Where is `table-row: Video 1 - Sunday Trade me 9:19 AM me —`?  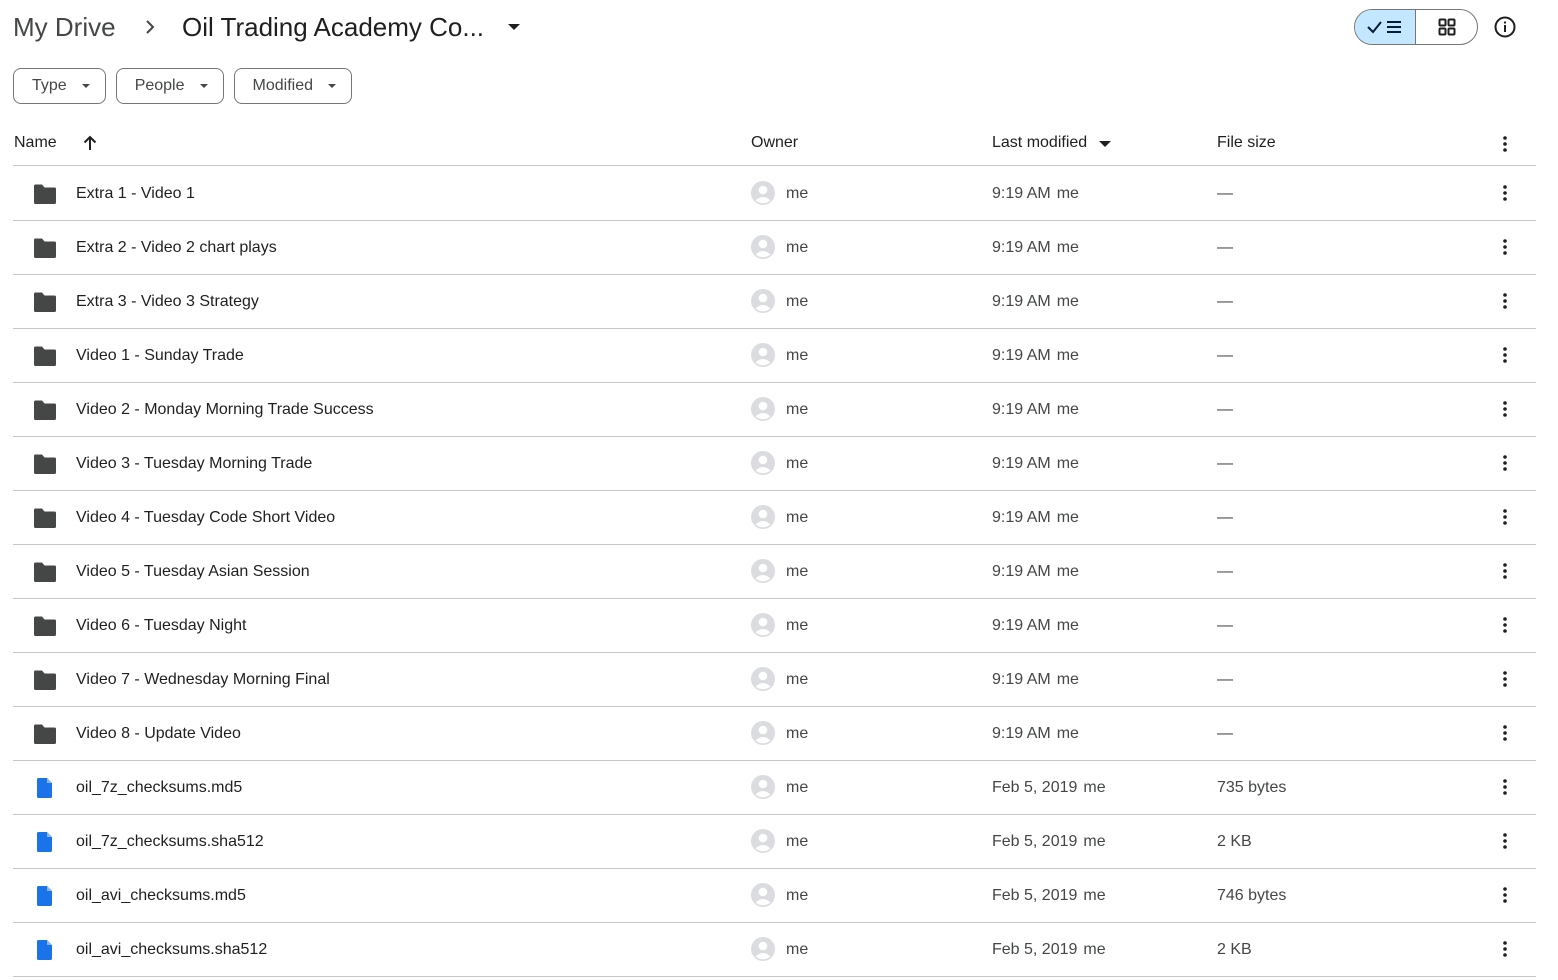
table-row: Video 1 - Sunday Trade me 9:19 AM me — is located at coordinates (774, 356).